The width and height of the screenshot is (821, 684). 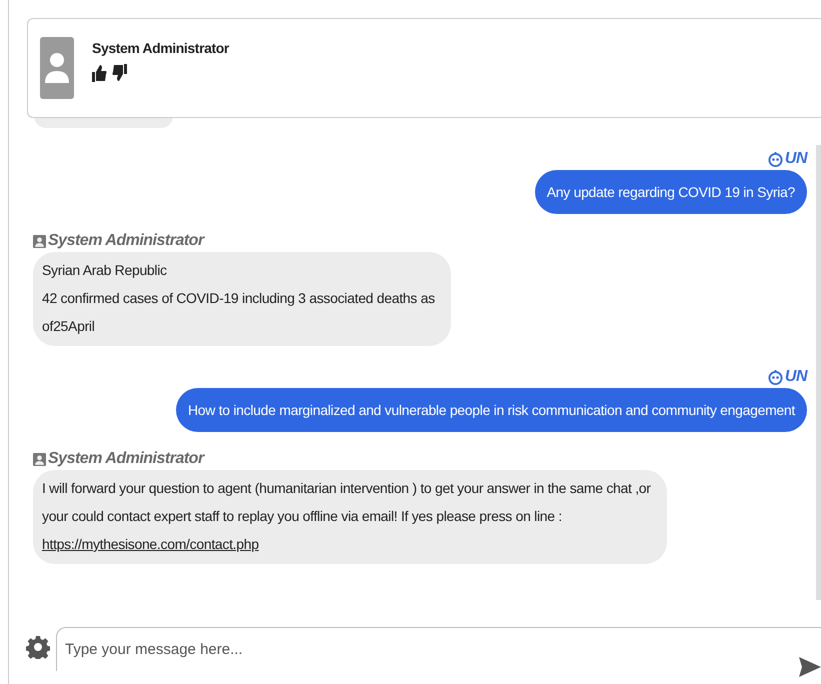 I want to click on message-text: Syrian Arab Republic, so click(x=105, y=270).